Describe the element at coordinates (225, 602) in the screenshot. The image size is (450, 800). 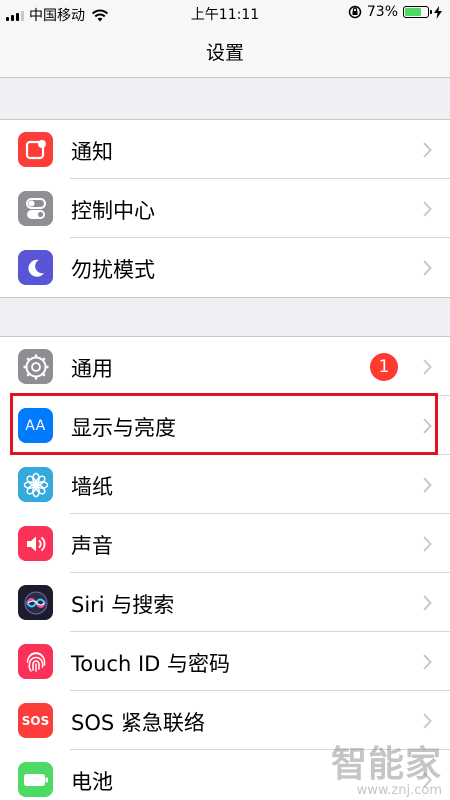
I see `settings-row-siri-search: Siri 与搜索` at that location.